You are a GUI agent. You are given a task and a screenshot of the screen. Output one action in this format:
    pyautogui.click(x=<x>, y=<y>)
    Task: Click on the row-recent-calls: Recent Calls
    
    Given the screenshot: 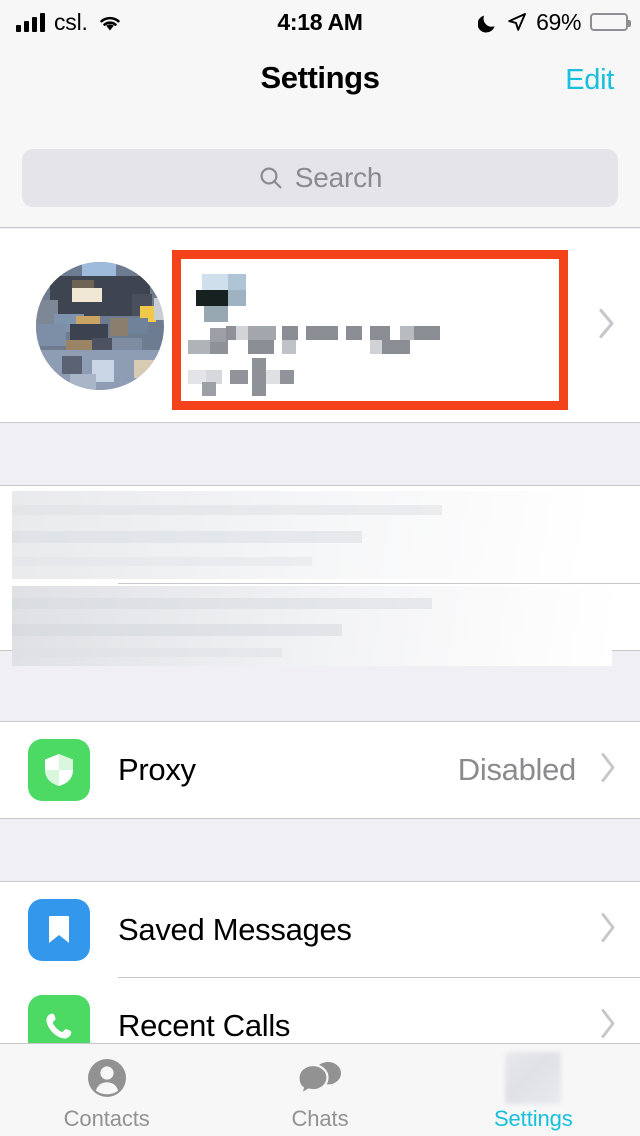 What is the action you would take?
    pyautogui.click(x=320, y=1010)
    